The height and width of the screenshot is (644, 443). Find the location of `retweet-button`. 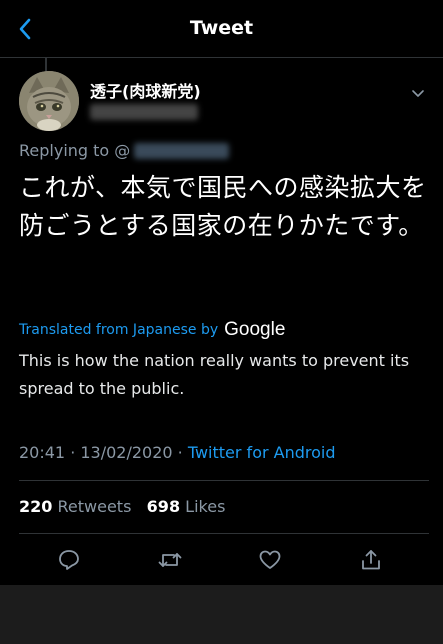

retweet-button is located at coordinates (170, 560).